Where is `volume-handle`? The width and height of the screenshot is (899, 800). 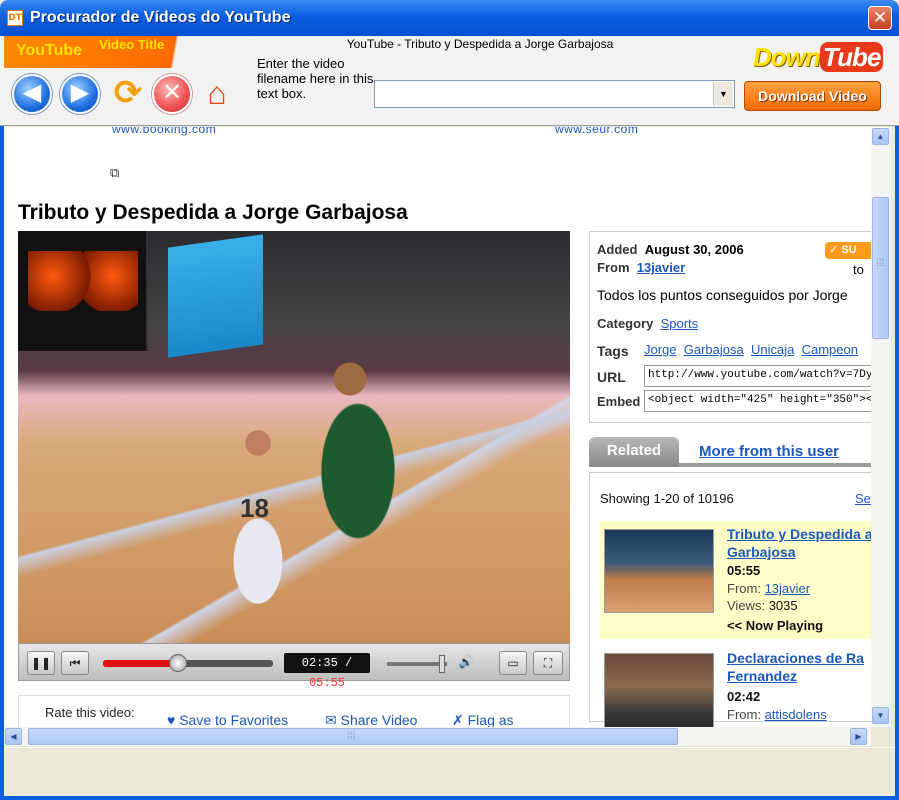 volume-handle is located at coordinates (442, 664).